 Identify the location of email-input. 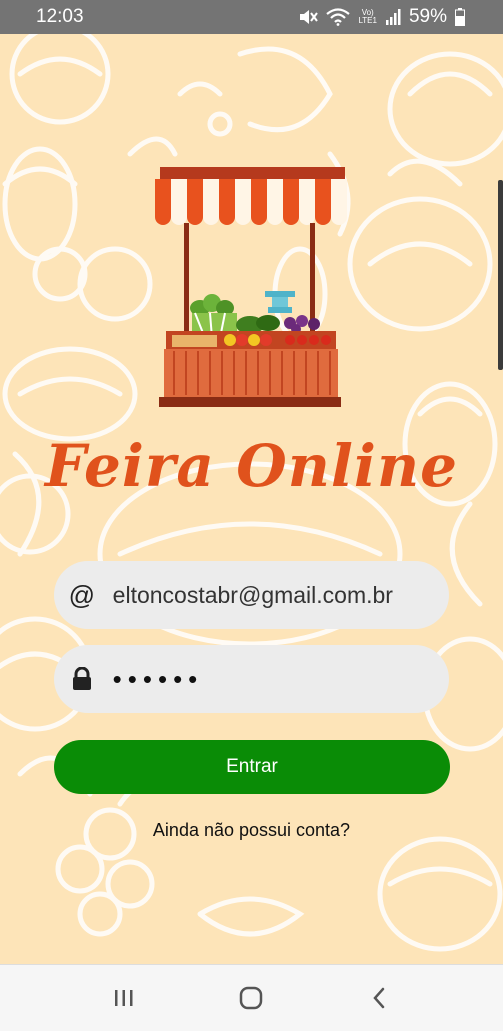
(280, 595).